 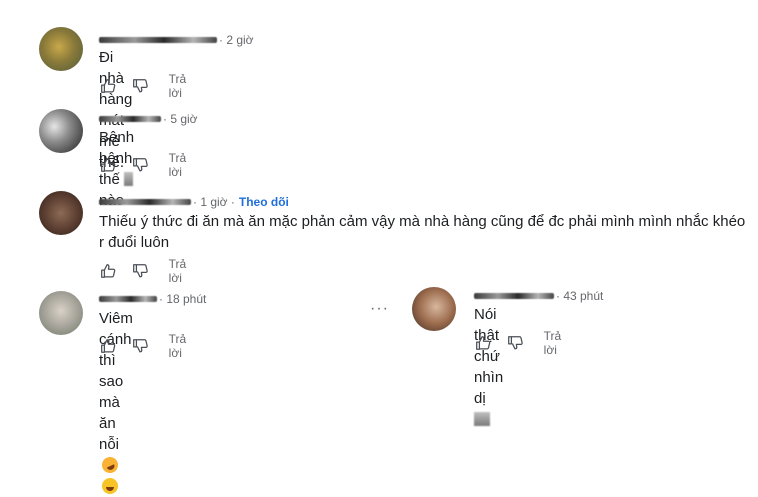 I want to click on comment-text-body: Nói thật chứ nhìn dị, so click(x=489, y=356).